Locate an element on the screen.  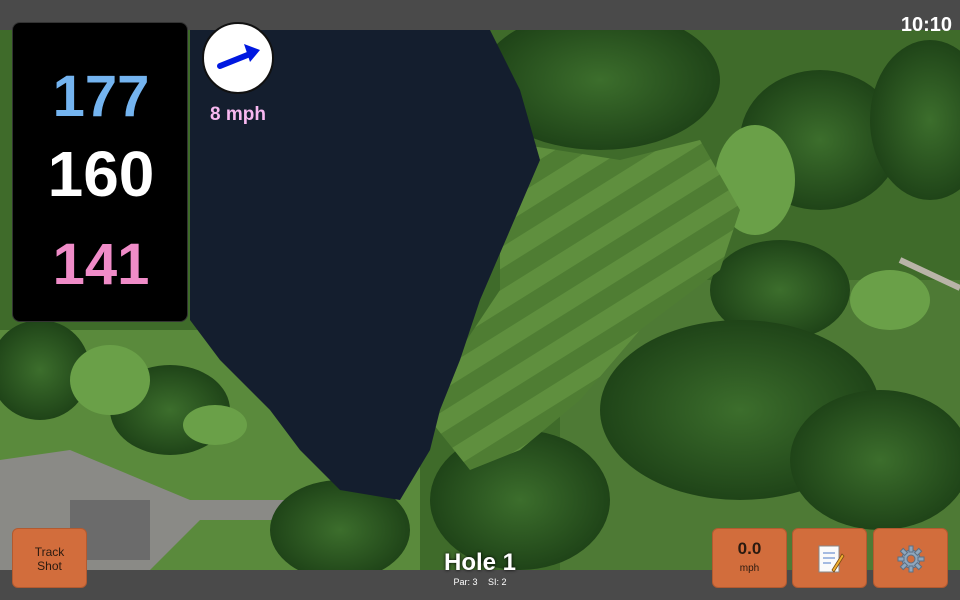
back-distance: 177 is located at coordinates (101, 96).